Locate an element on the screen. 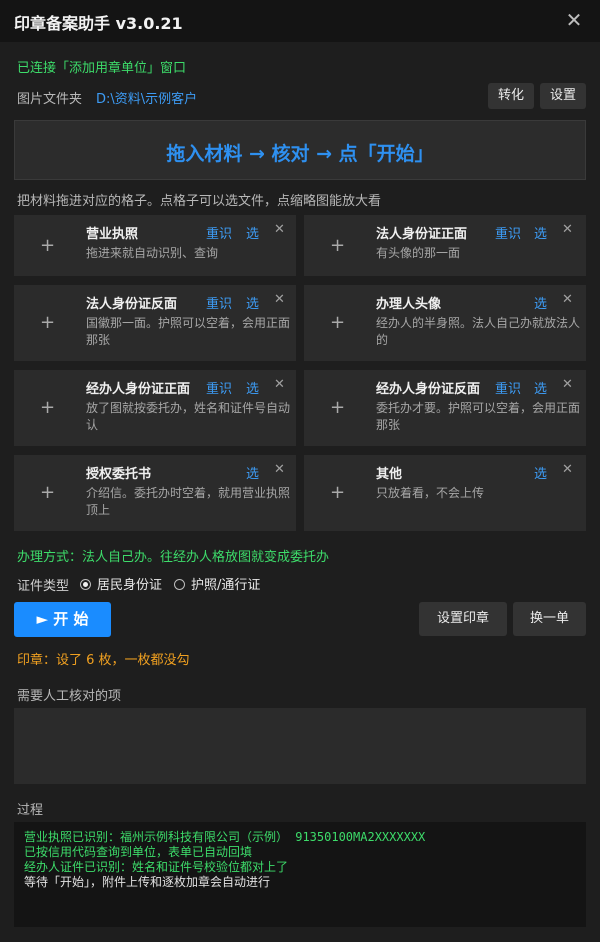  radio-checked-icon is located at coordinates (85, 584).